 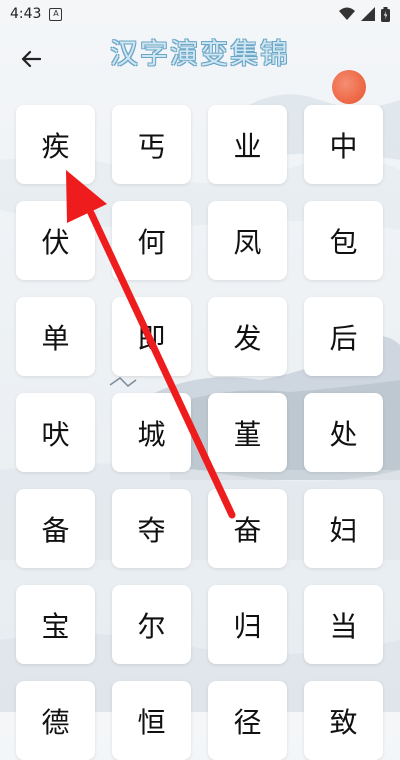 I want to click on character-tile: 尔, so click(x=151, y=624).